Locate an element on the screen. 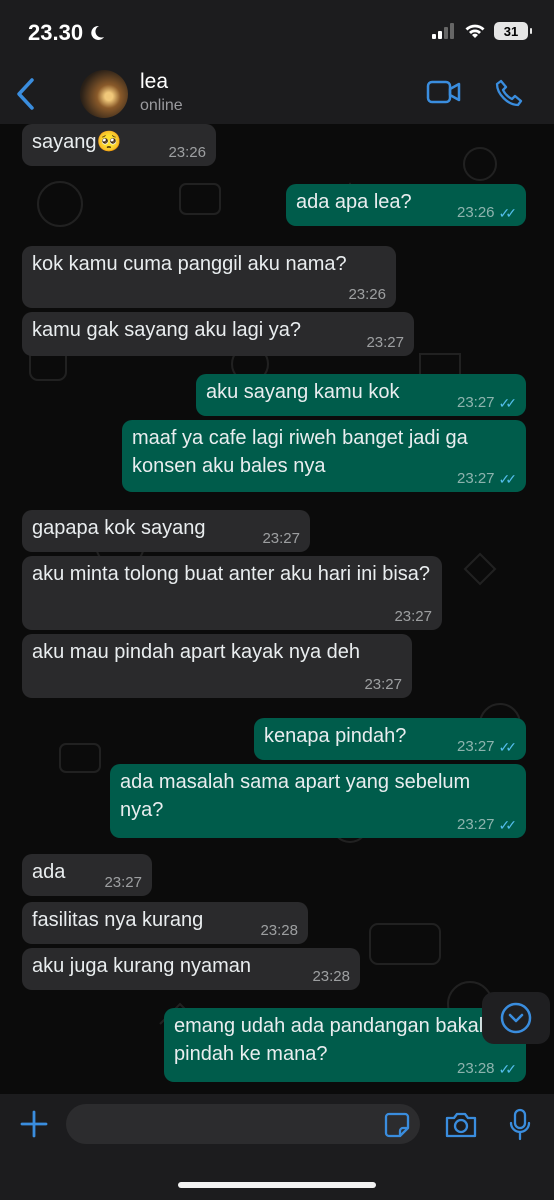 The image size is (554, 1200). message-incoming: ada 23:27 is located at coordinates (87, 875).